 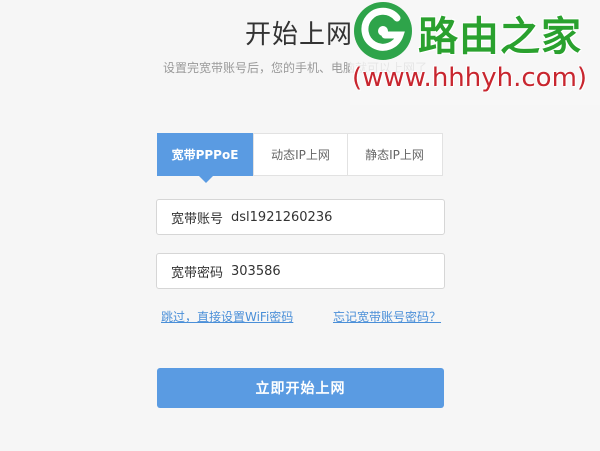 I want to click on account-field: 宽带账号 dsl1921260236, so click(x=300, y=217).